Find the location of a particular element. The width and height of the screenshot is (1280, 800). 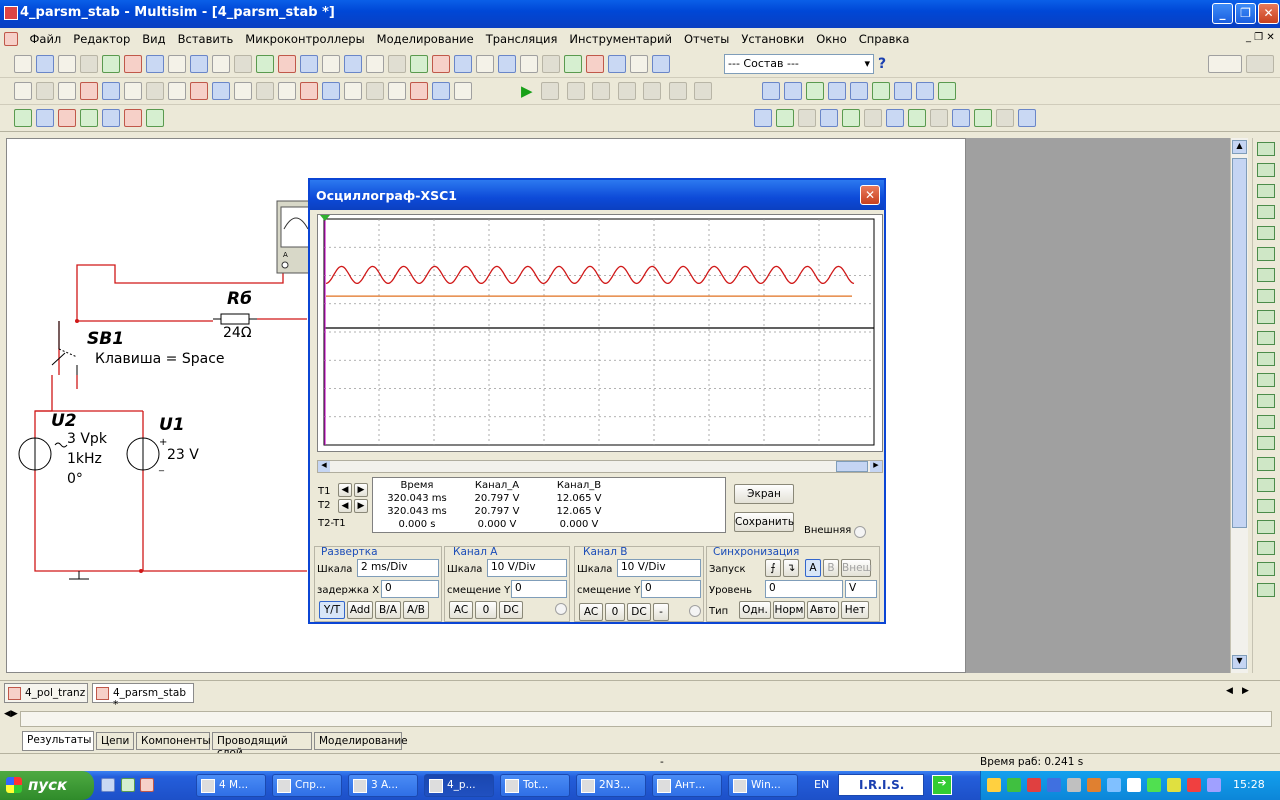

std-tool-14-icon is located at coordinates (331, 64).